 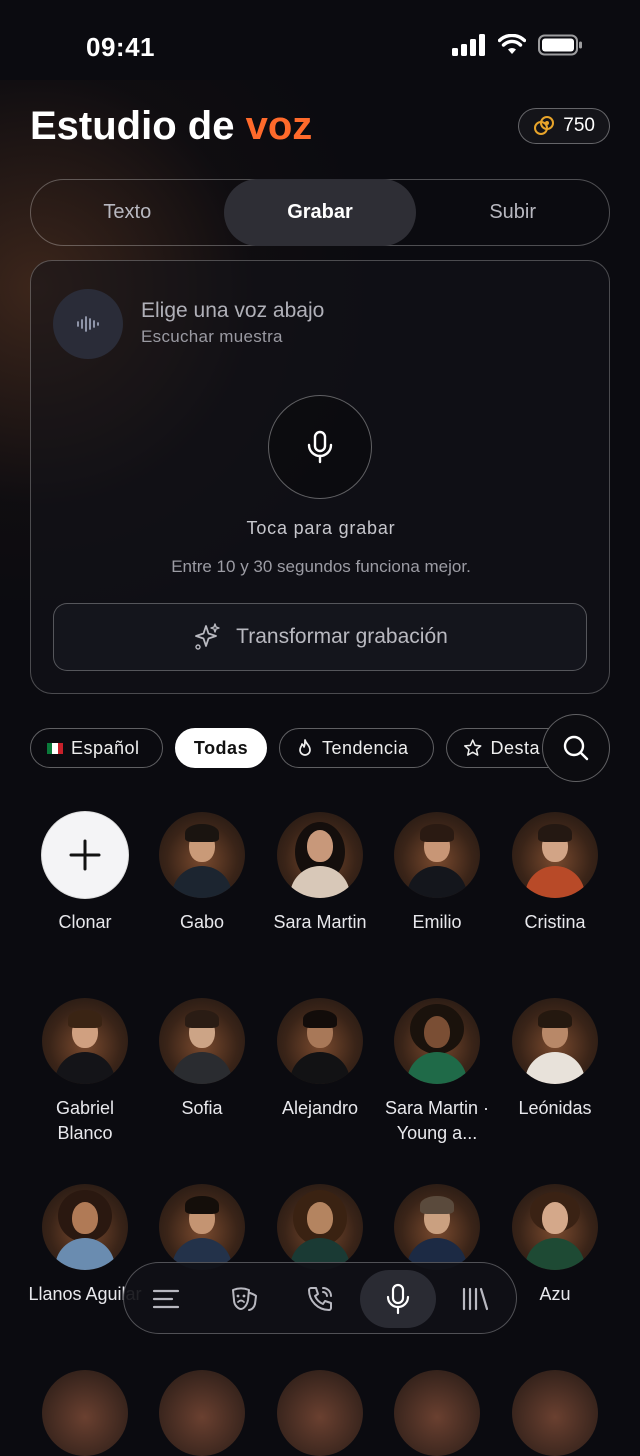 What do you see at coordinates (120, 47) in the screenshot?
I see `status-time: 09:41` at bounding box center [120, 47].